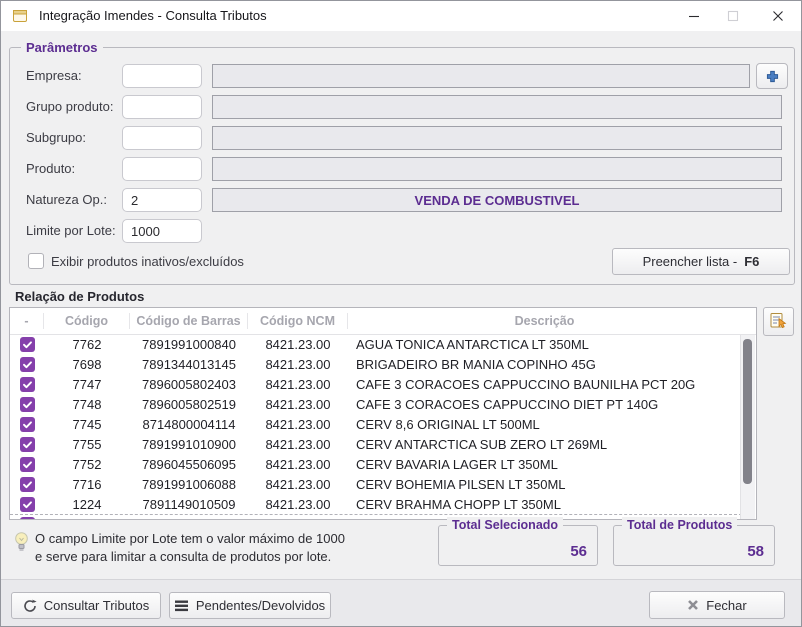 This screenshot has height=627, width=802. I want to click on cell-codigo-barras: 7891991006088, so click(189, 484).